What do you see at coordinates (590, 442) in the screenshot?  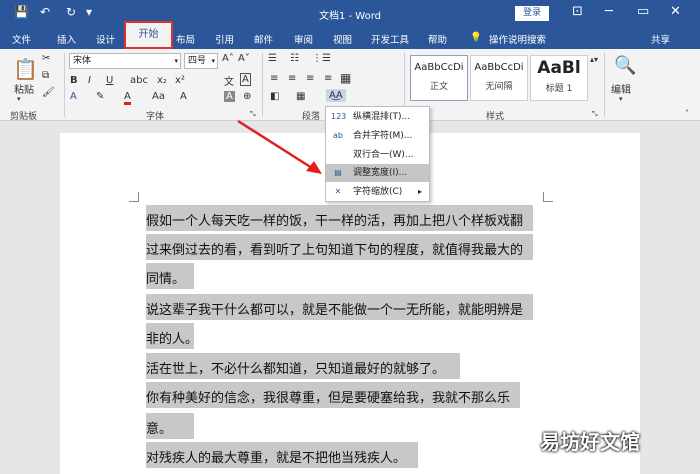 I see `watermark: 易坊好文馆` at bounding box center [590, 442].